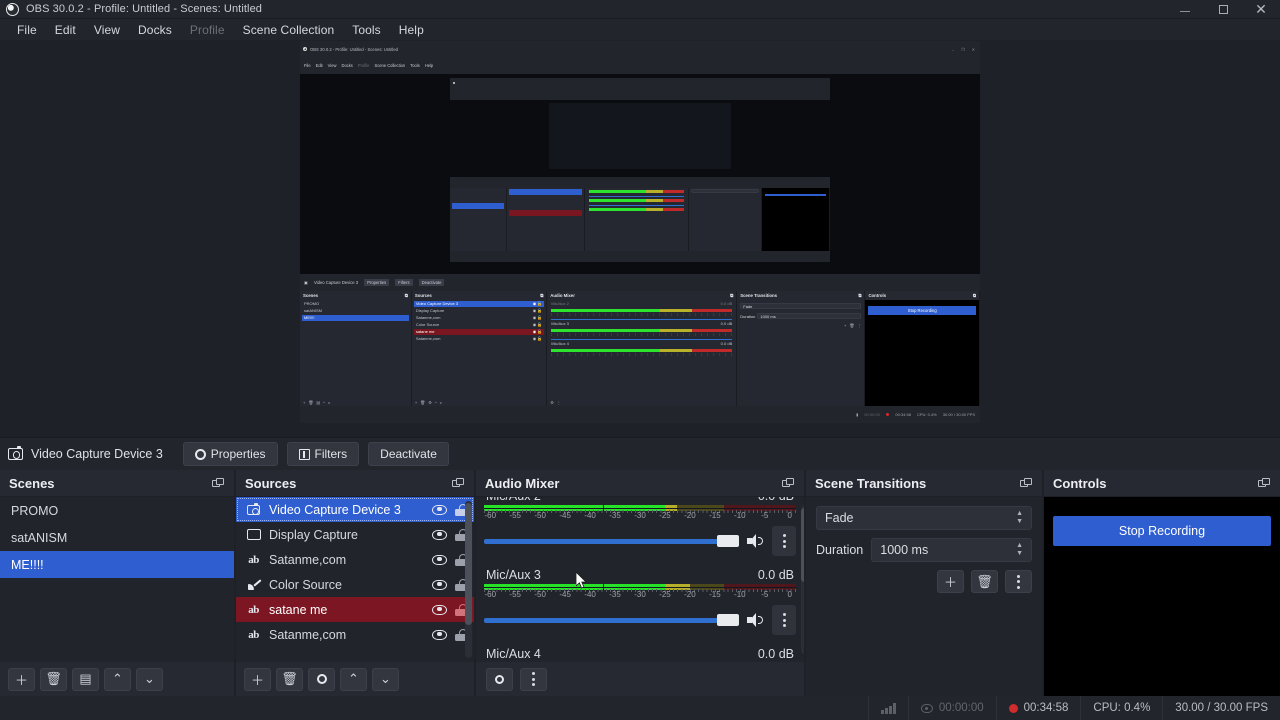 The image size is (1280, 720). I want to click on source-label: Satanme,com, so click(308, 559).